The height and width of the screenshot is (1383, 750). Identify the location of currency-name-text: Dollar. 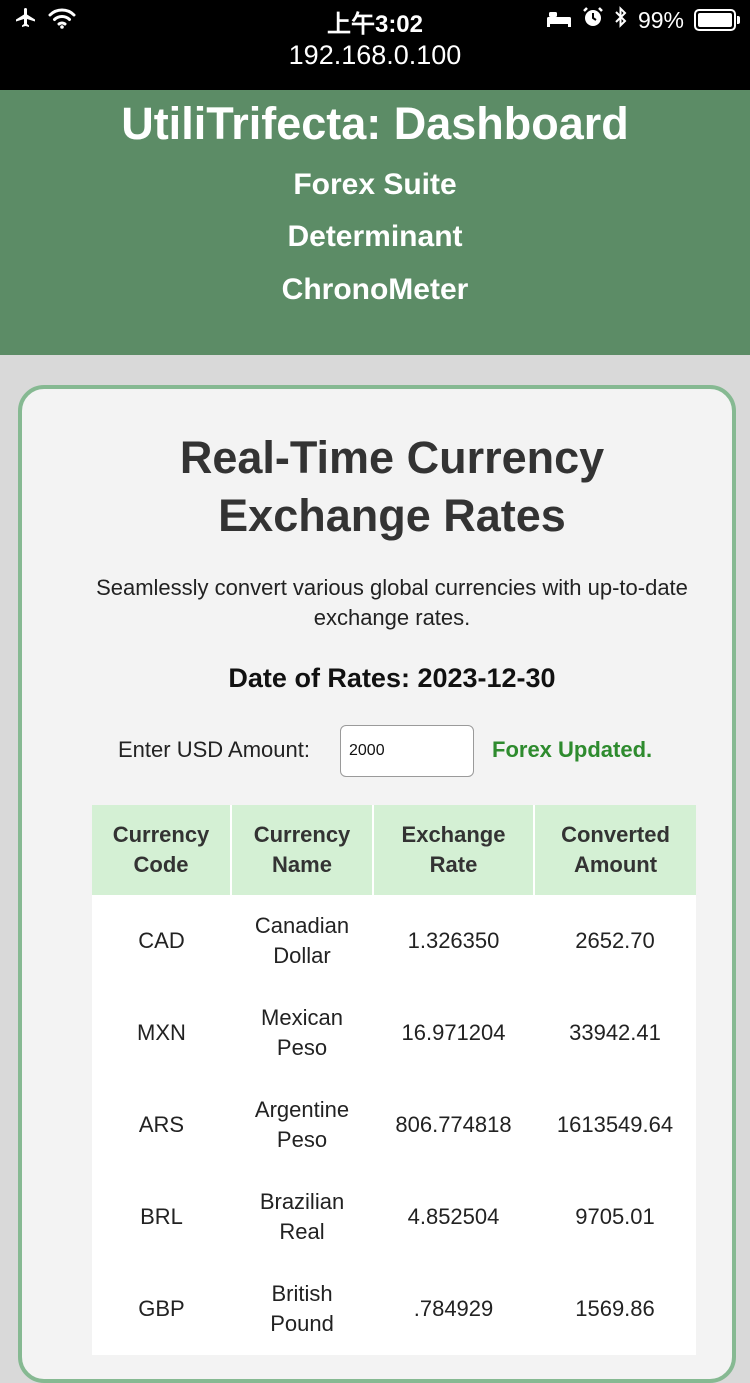
(302, 955).